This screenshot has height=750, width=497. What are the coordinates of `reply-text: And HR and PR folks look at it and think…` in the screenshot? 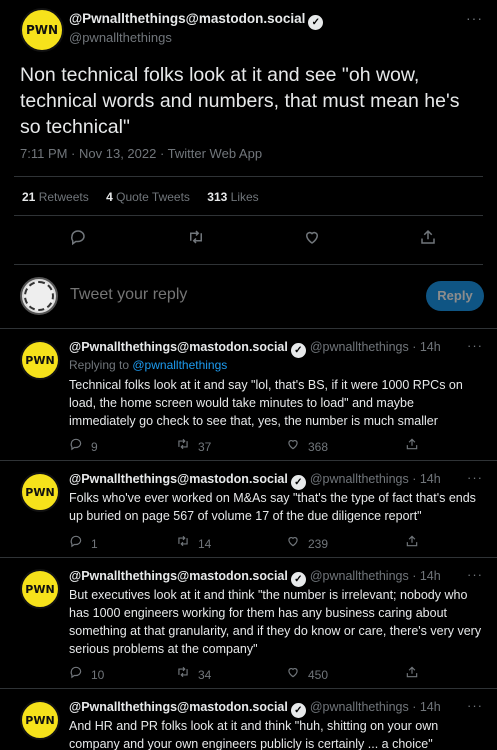 It's located at (254, 734).